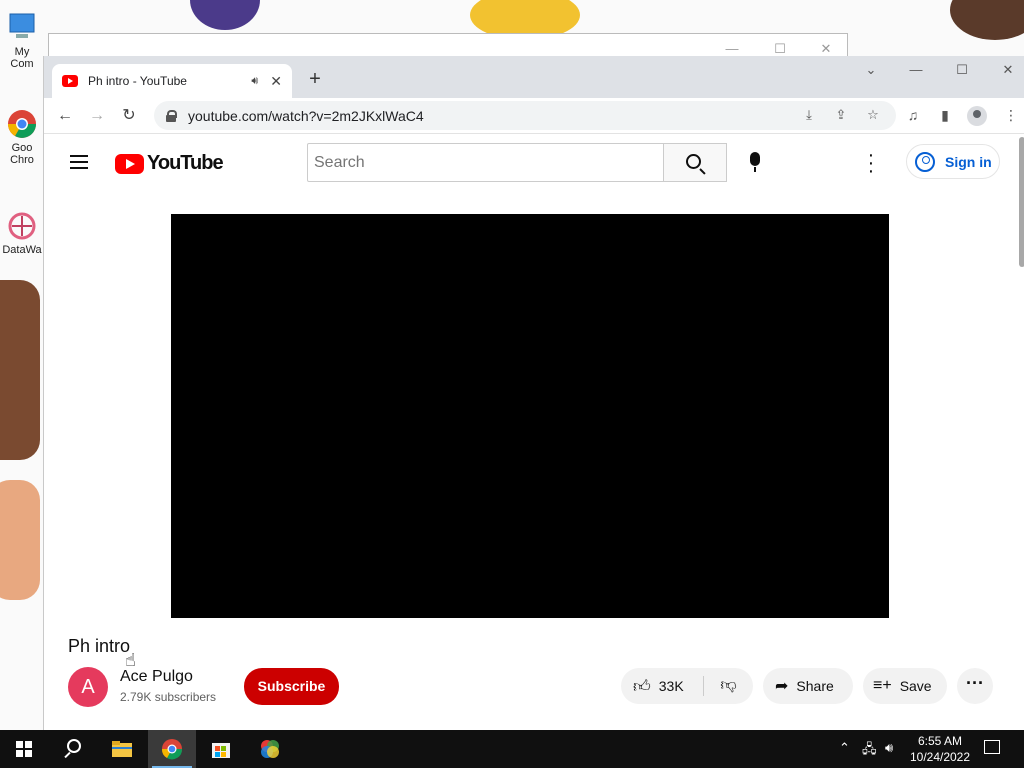  Describe the element at coordinates (889, 748) in the screenshot. I see `volume-icon: 🔊︎` at that location.